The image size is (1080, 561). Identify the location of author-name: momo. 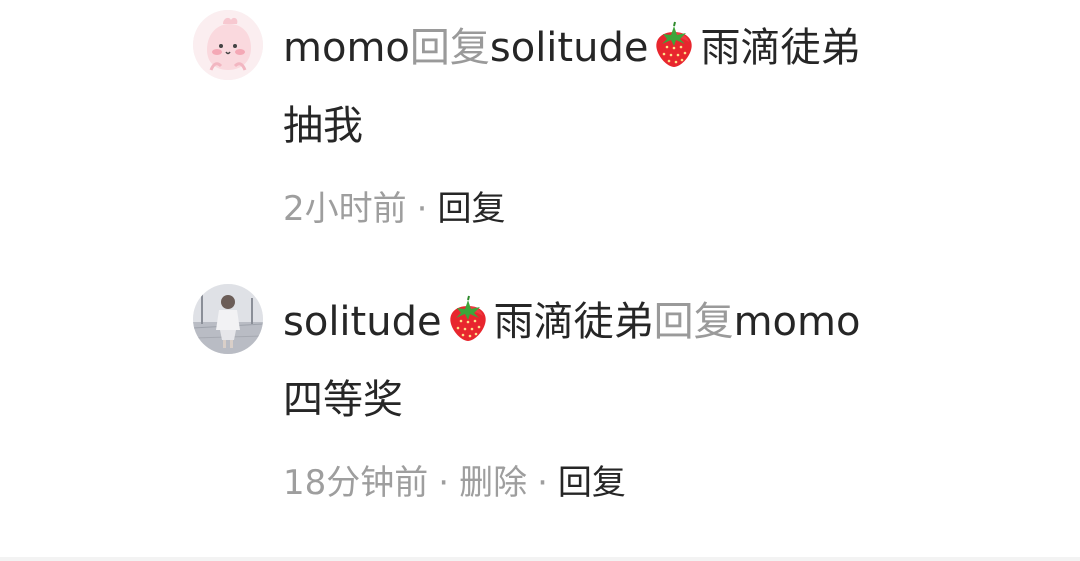
(346, 48).